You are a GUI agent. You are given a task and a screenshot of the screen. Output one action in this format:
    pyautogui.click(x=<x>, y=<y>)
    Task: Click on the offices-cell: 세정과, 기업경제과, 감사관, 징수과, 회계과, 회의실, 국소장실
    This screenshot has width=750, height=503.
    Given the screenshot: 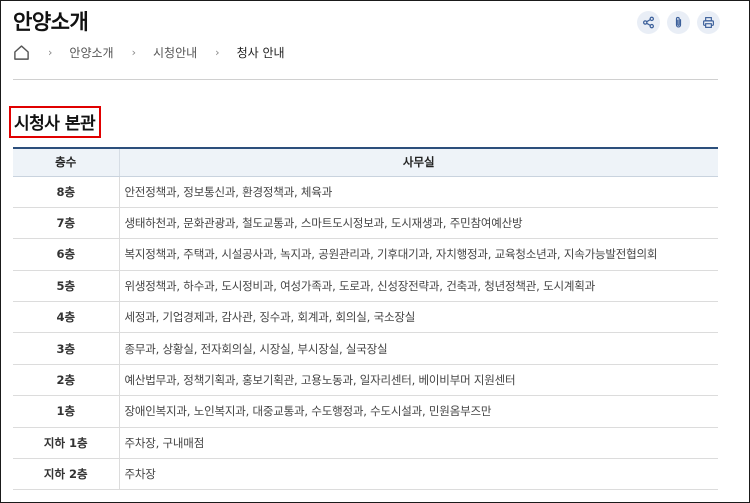 What is the action you would take?
    pyautogui.click(x=418, y=317)
    